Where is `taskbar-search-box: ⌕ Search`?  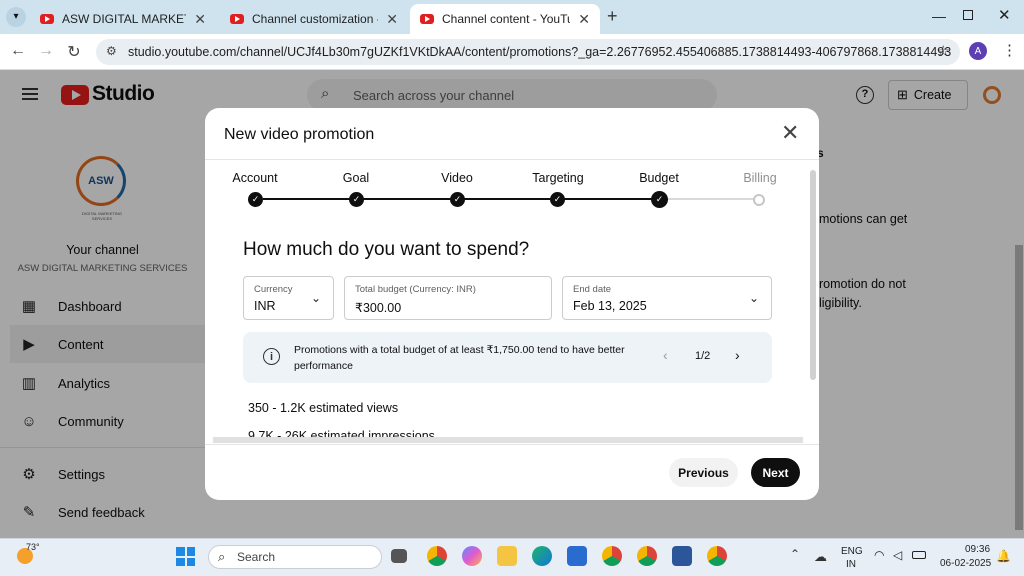
taskbar-search-box: ⌕ Search is located at coordinates (295, 557).